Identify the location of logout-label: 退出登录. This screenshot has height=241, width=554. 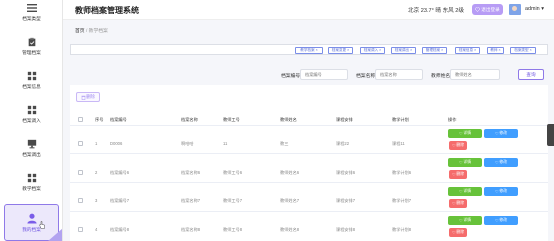
(490, 9).